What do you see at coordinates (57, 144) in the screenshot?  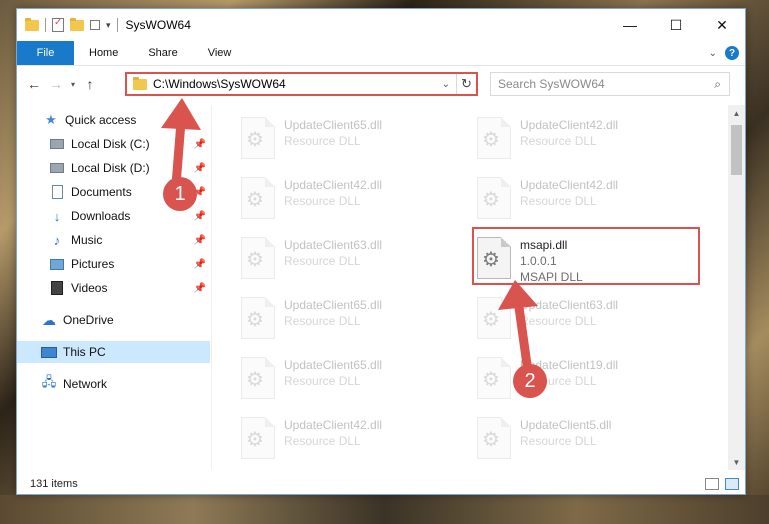 I see `disk-icon` at bounding box center [57, 144].